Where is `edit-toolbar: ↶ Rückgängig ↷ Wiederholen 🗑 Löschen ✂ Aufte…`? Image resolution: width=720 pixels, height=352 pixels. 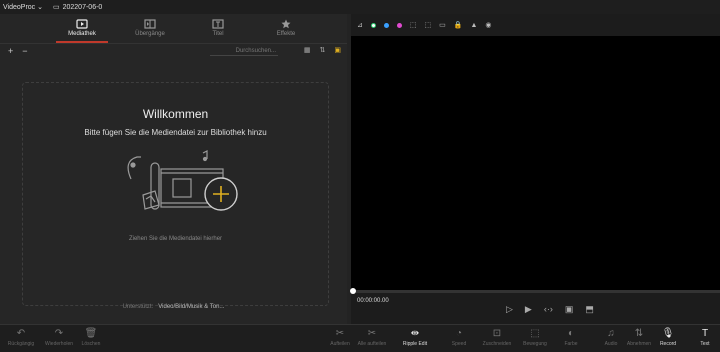
edit-toolbar: ↶ Rückgängig ↷ Wiederholen 🗑 Löschen ✂ Aufte… is located at coordinates (360, 338).